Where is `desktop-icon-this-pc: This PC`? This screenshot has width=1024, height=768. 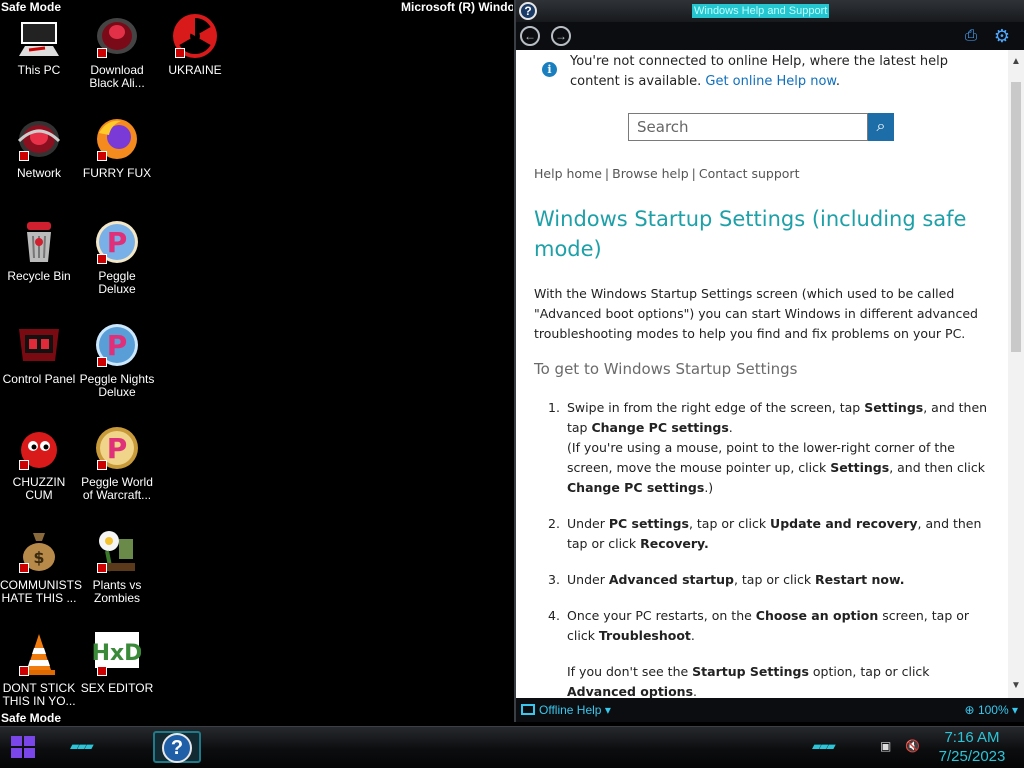
desktop-icon-this-pc: This PC is located at coordinates (39, 44).